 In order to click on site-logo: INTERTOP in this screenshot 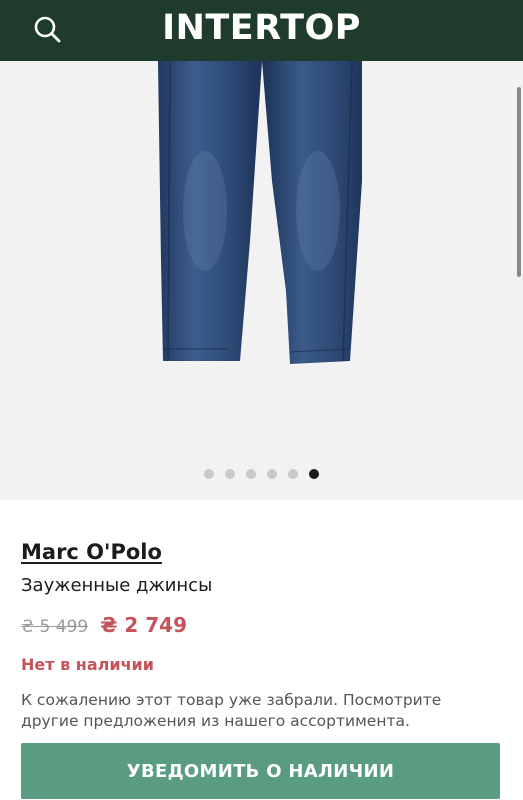, I will do `click(261, 28)`.